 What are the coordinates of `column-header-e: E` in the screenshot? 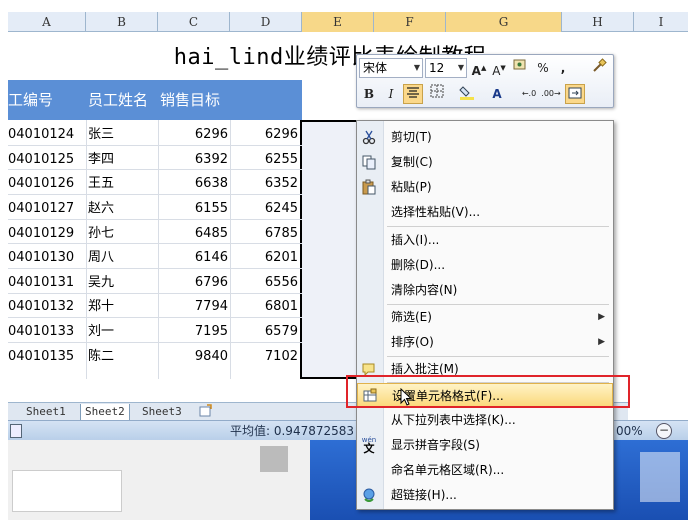 It's located at (338, 22).